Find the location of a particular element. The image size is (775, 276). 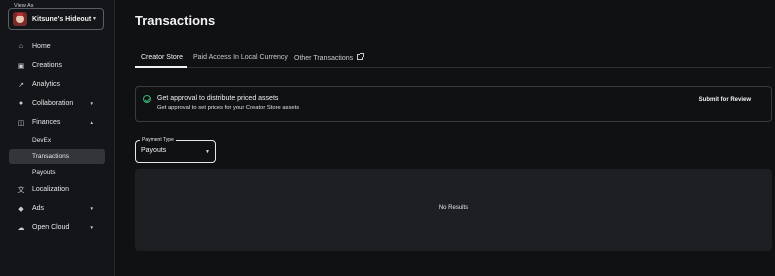

sidebar-item-payouts: Payouts is located at coordinates (57, 172).